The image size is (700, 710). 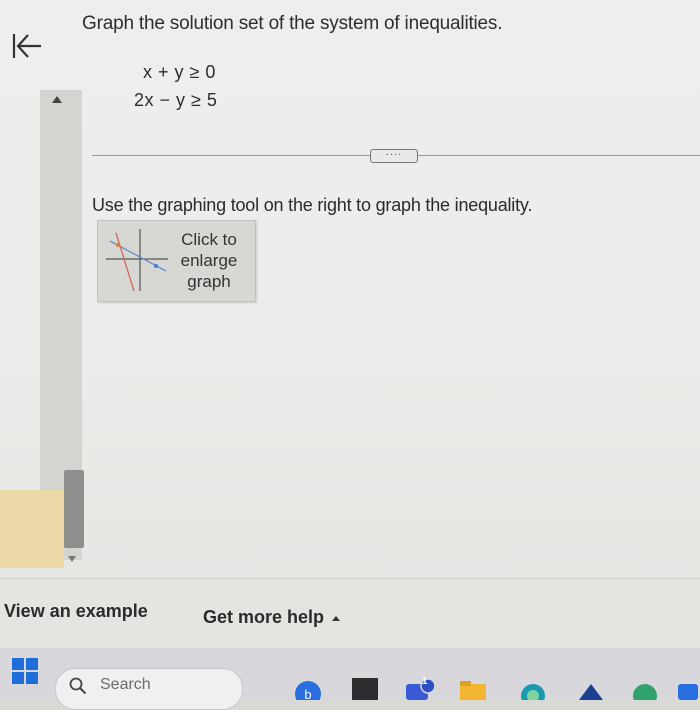 What do you see at coordinates (645, 689) in the screenshot?
I see `store-icon` at bounding box center [645, 689].